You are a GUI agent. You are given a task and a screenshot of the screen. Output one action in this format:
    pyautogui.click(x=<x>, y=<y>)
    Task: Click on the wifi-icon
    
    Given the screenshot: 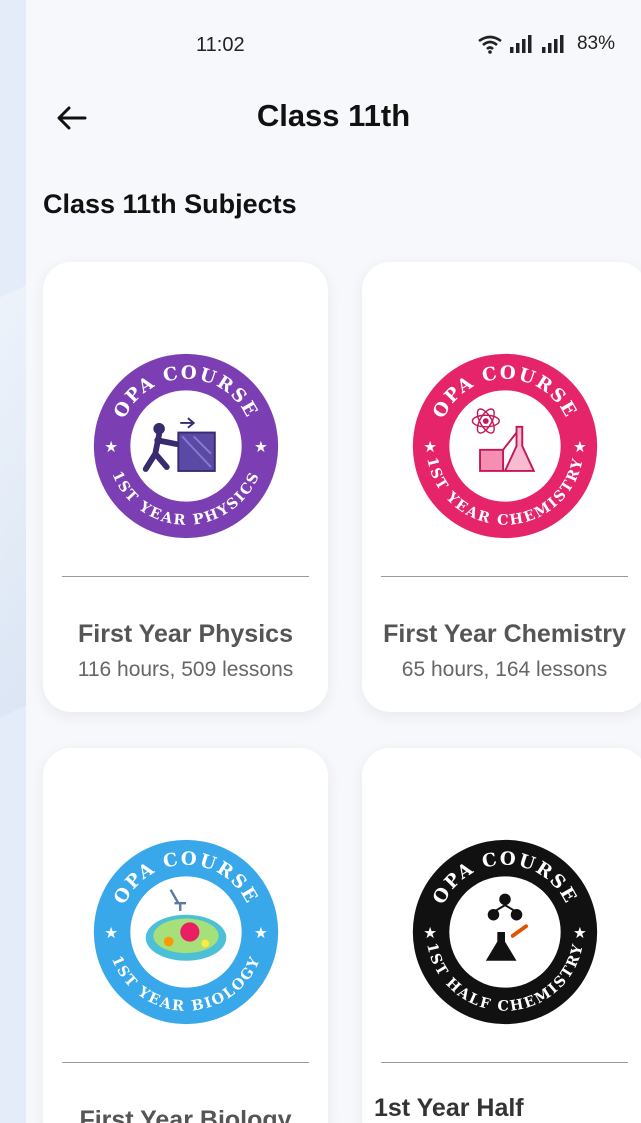 What is the action you would take?
    pyautogui.click(x=490, y=44)
    